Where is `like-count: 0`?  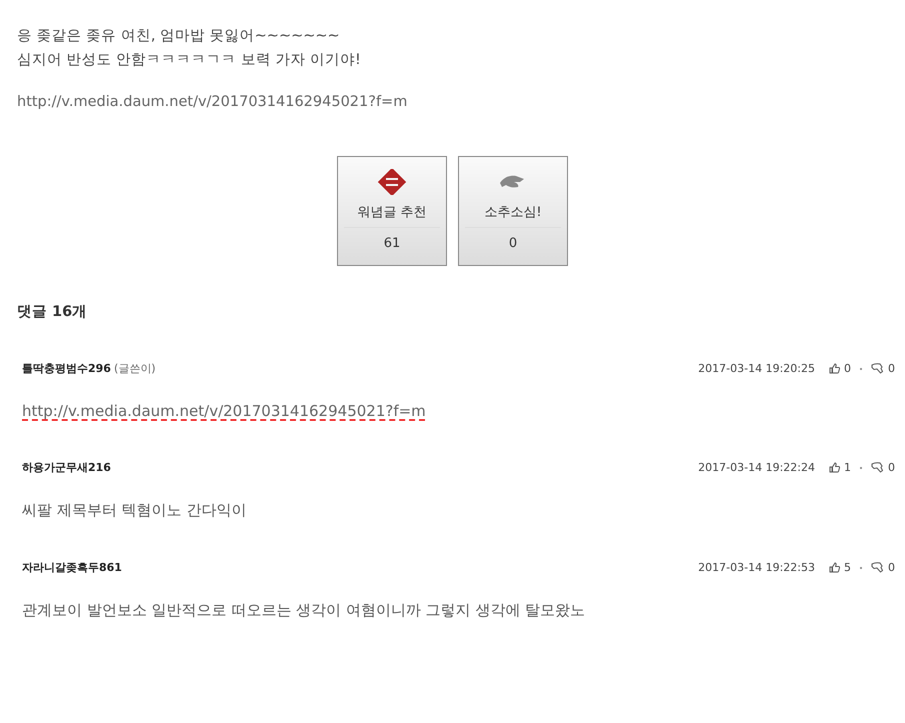 like-count: 0 is located at coordinates (847, 368).